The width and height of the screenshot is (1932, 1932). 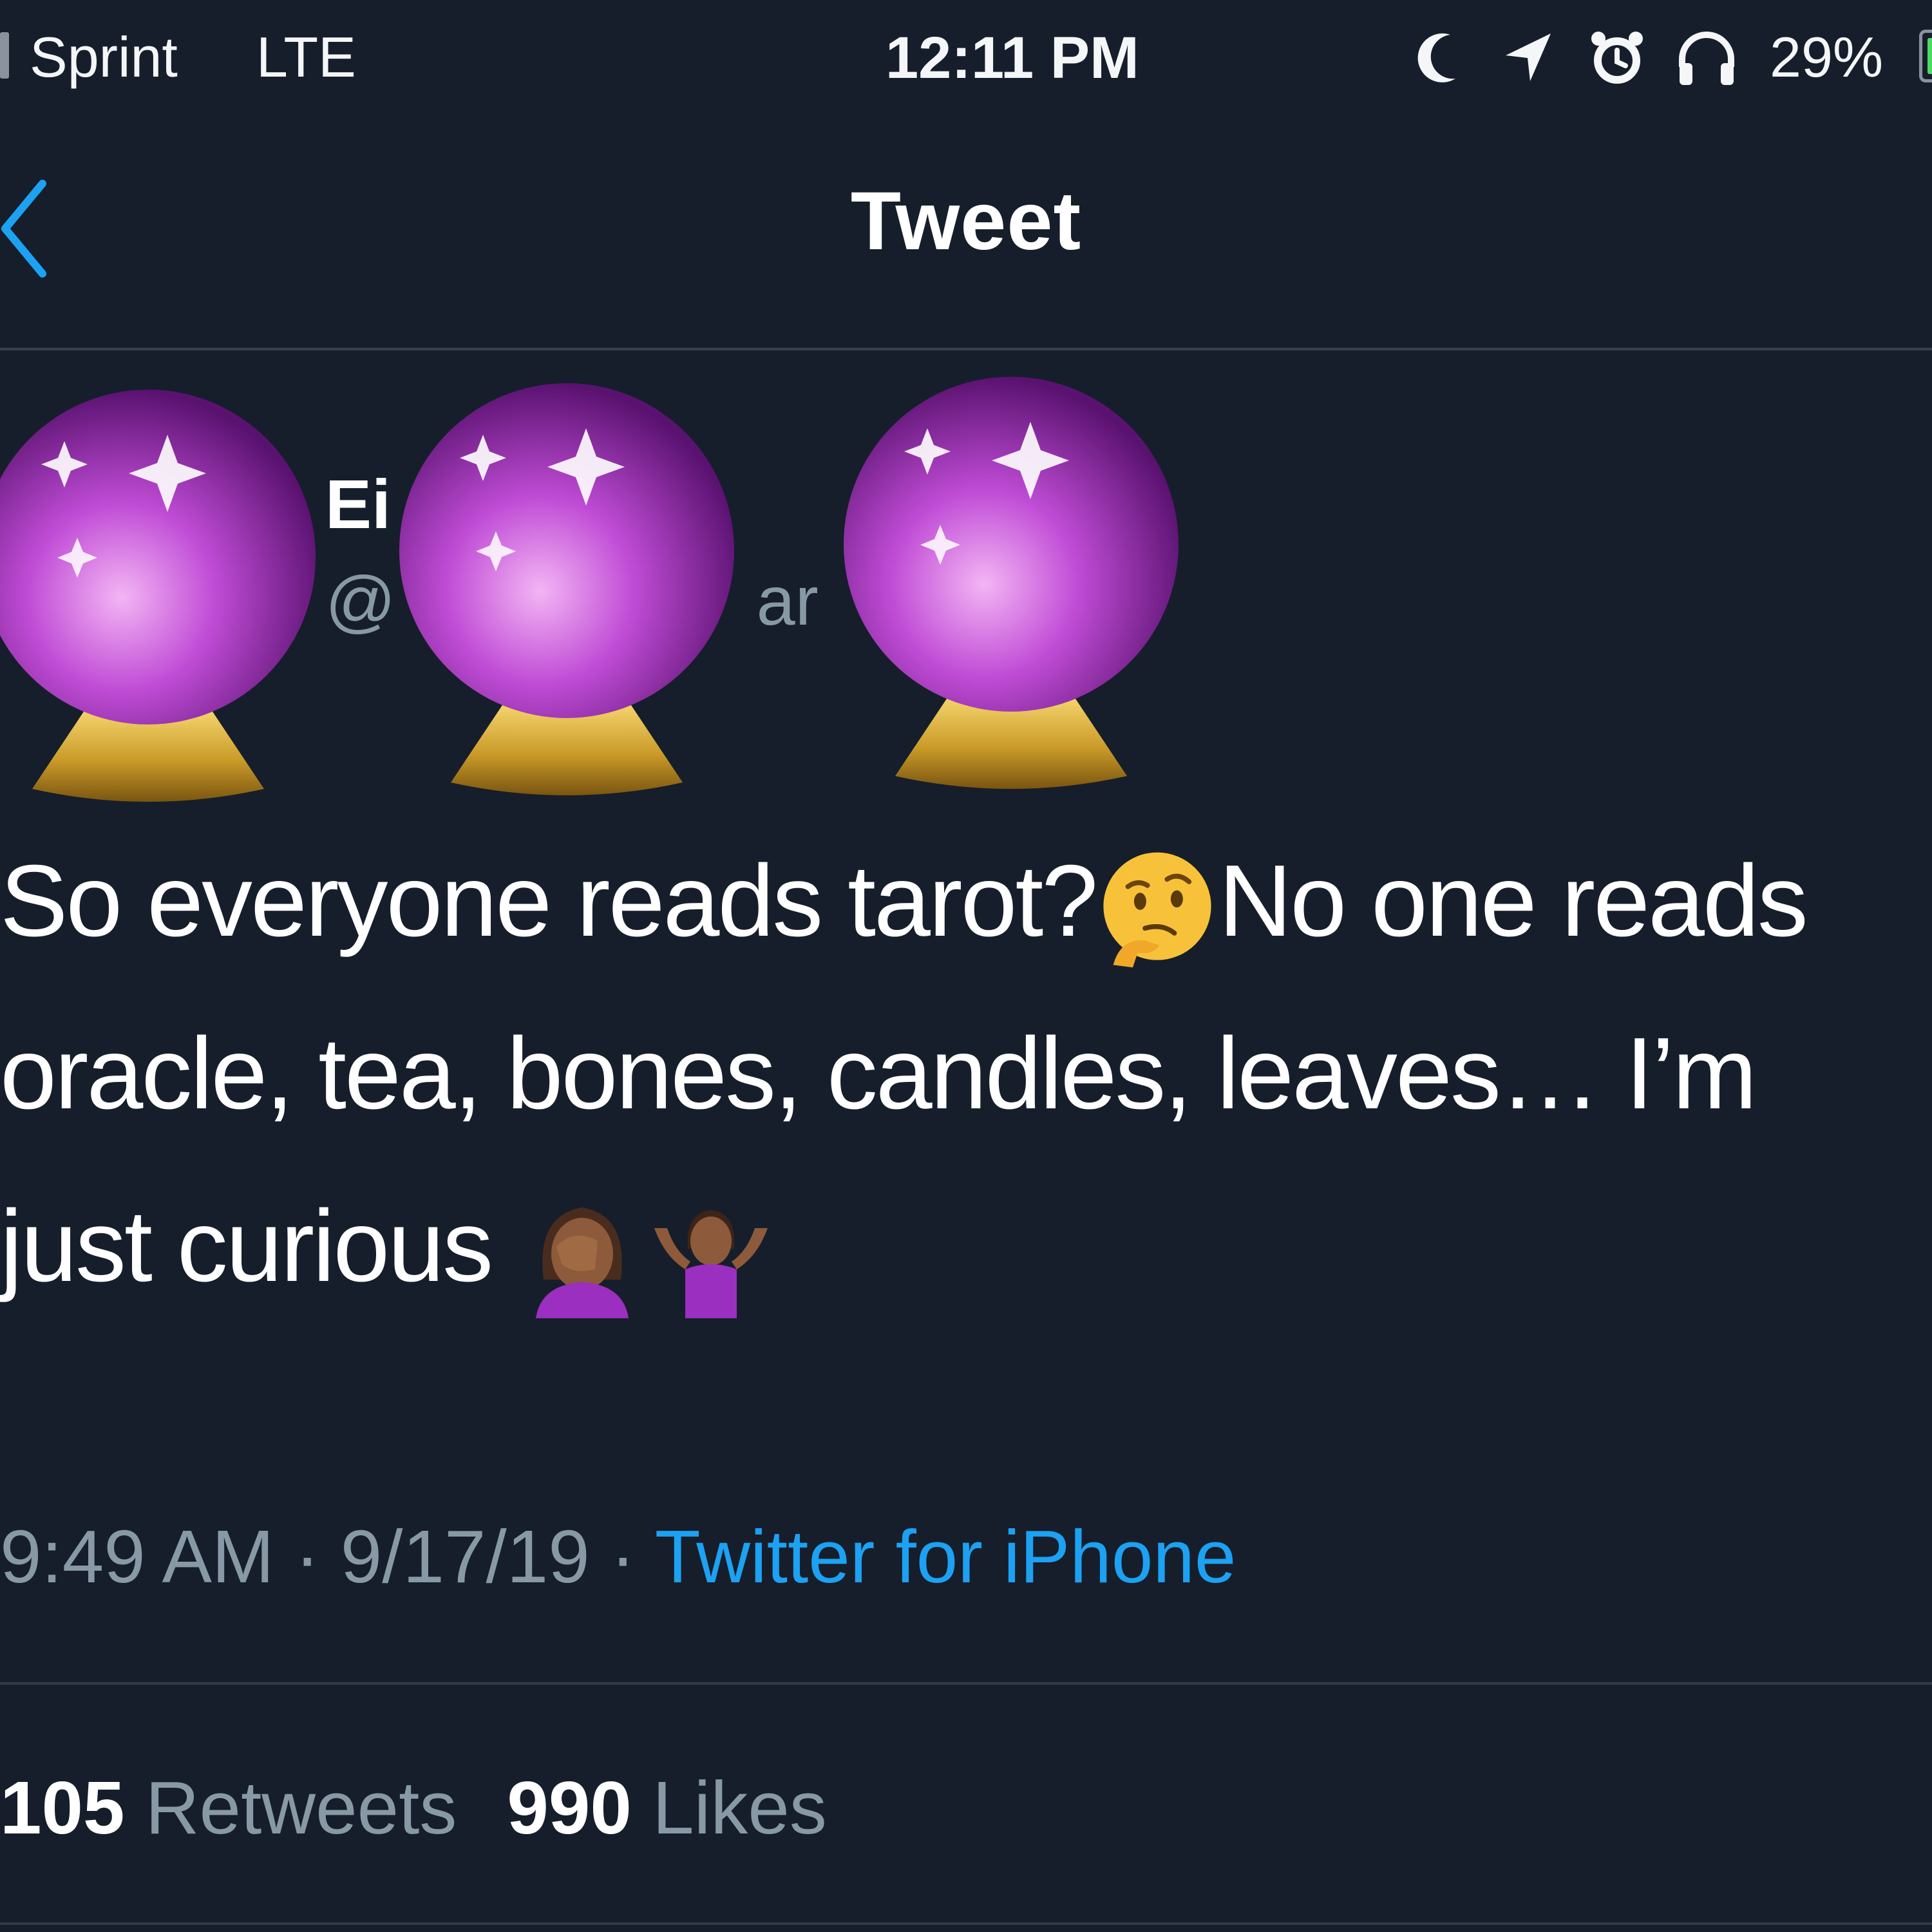 What do you see at coordinates (62, 1808) in the screenshot?
I see `retweets-count: 105` at bounding box center [62, 1808].